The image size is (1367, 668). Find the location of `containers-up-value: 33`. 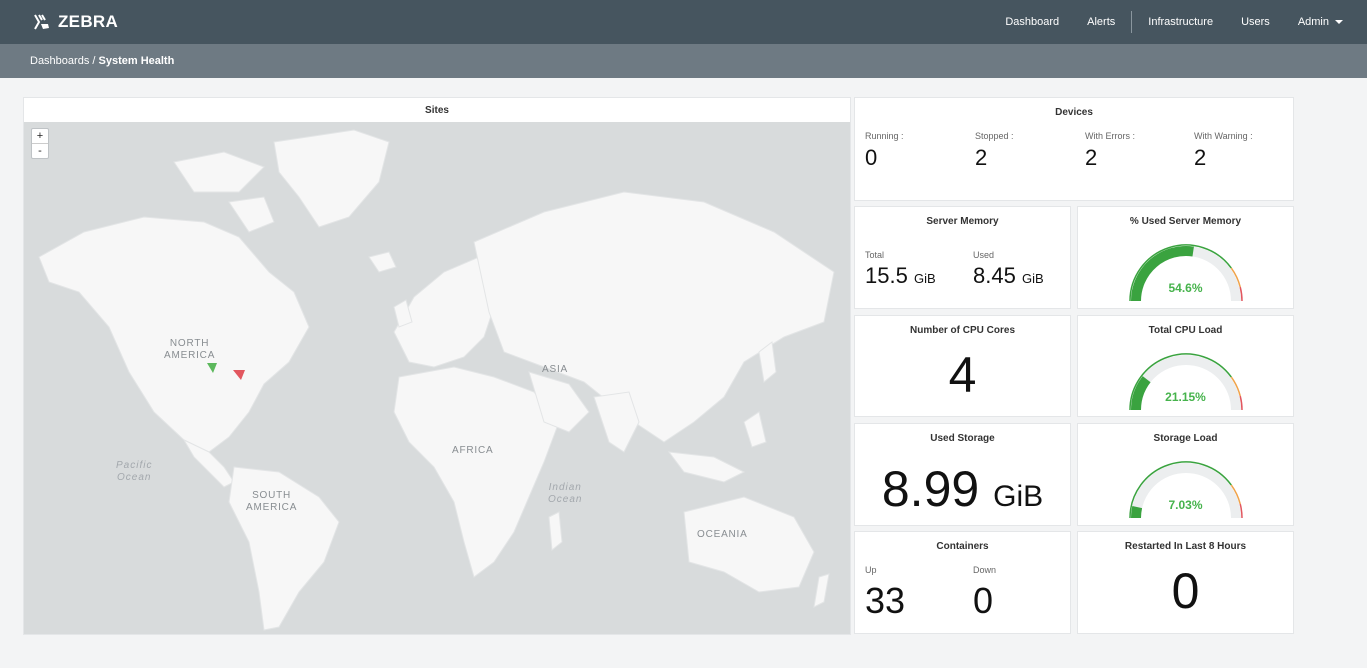

containers-up-value: 33 is located at coordinates (885, 600).